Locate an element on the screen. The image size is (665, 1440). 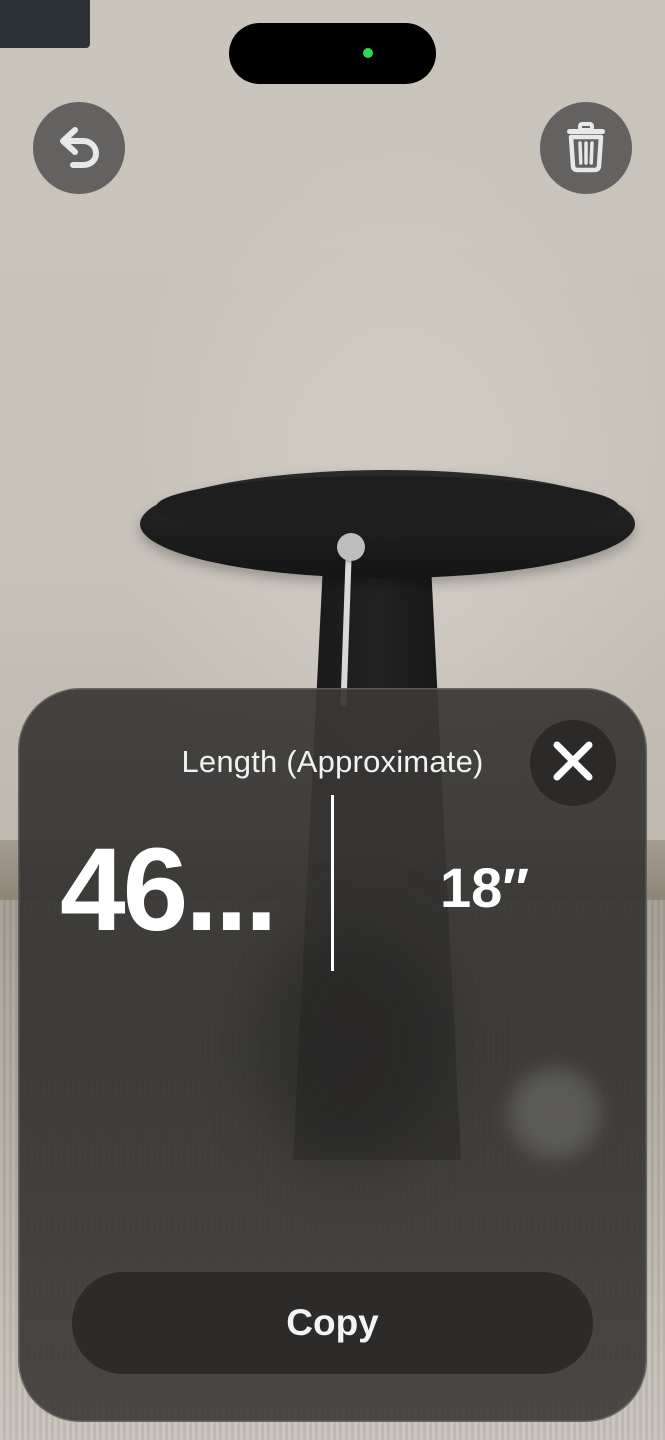
dynamic-island is located at coordinates (332, 53).